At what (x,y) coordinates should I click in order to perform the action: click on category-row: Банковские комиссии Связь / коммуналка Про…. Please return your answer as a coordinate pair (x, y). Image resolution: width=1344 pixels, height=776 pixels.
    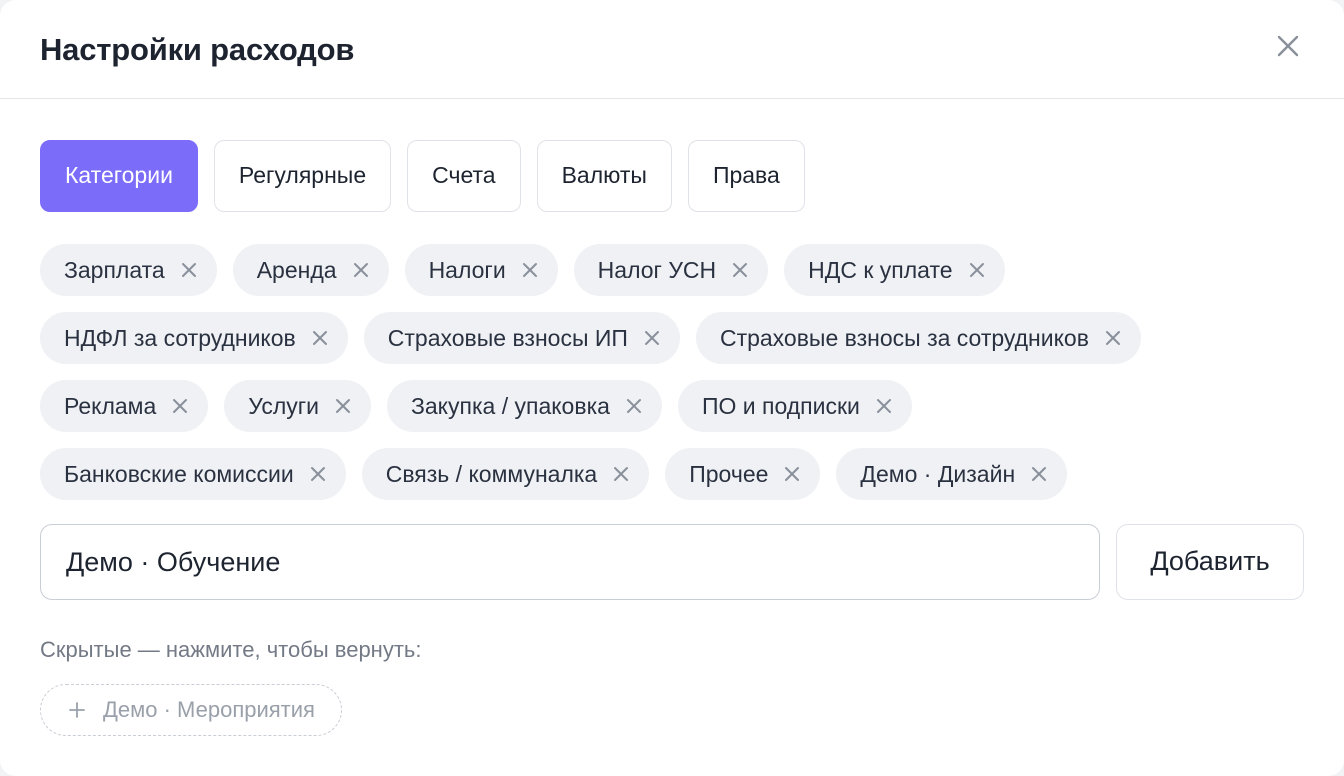
    Looking at the image, I should click on (675, 474).